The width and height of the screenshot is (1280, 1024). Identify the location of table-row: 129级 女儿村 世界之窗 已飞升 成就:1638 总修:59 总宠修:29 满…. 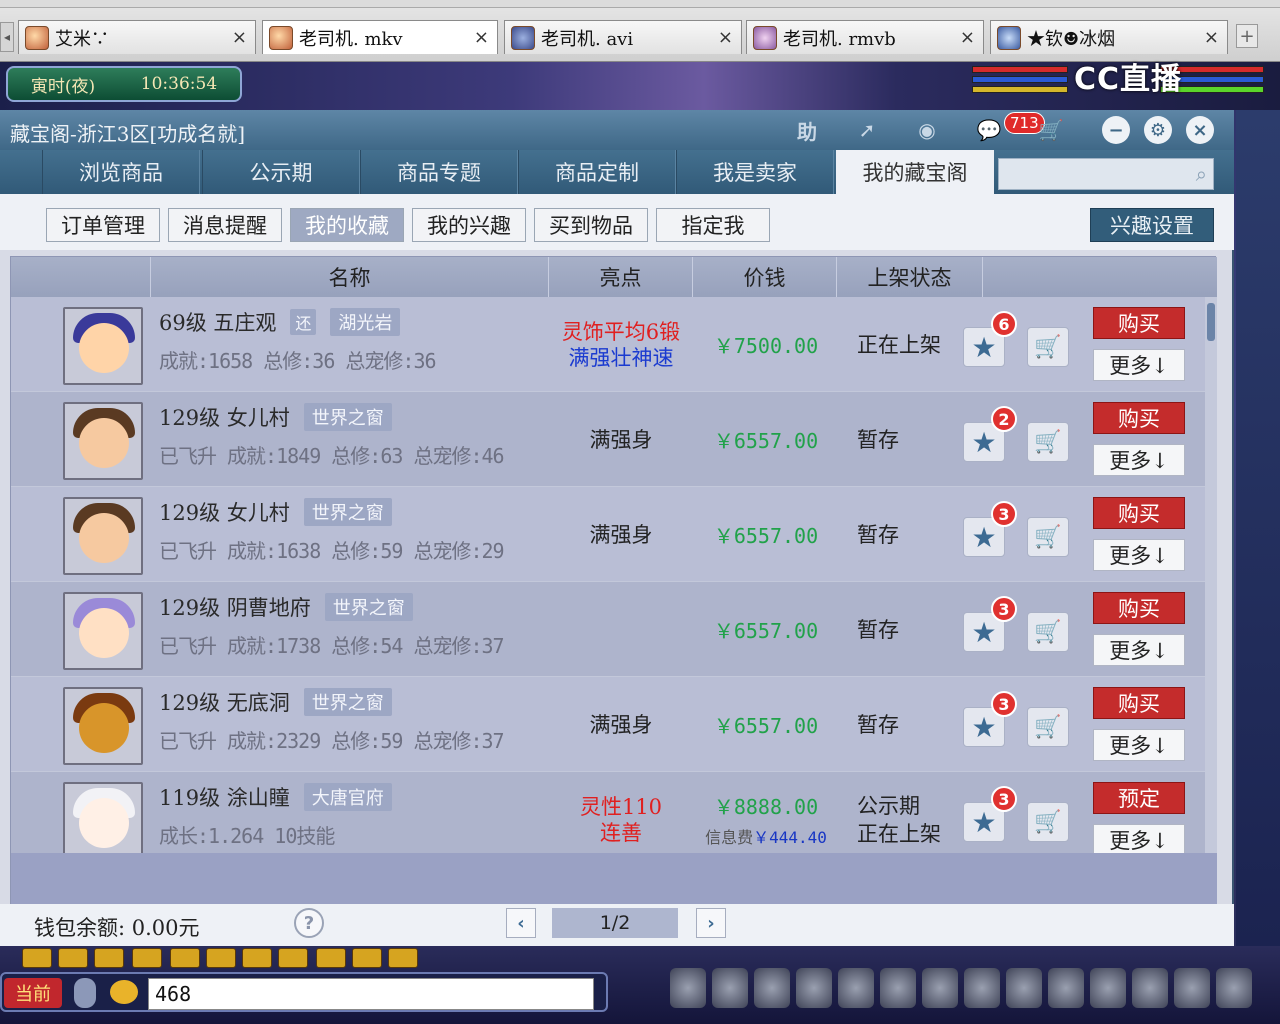
(608, 534).